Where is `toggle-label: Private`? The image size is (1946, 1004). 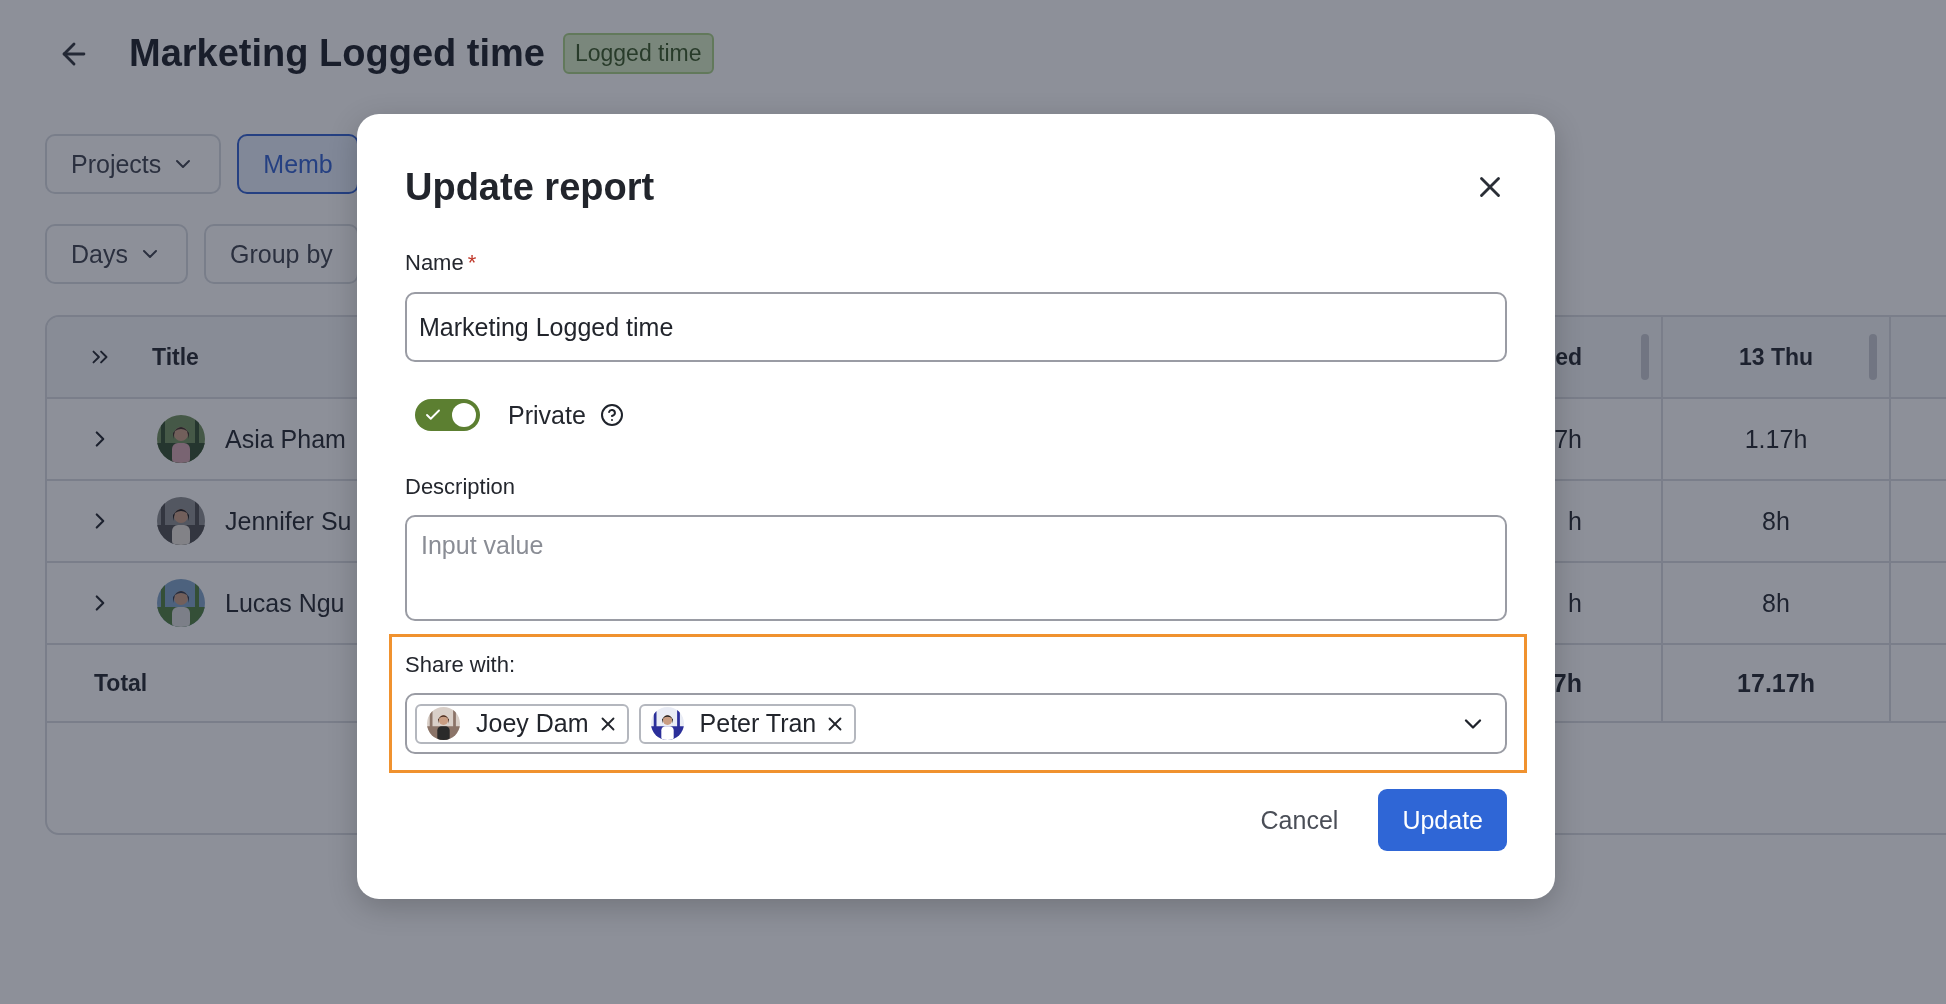 toggle-label: Private is located at coordinates (547, 415).